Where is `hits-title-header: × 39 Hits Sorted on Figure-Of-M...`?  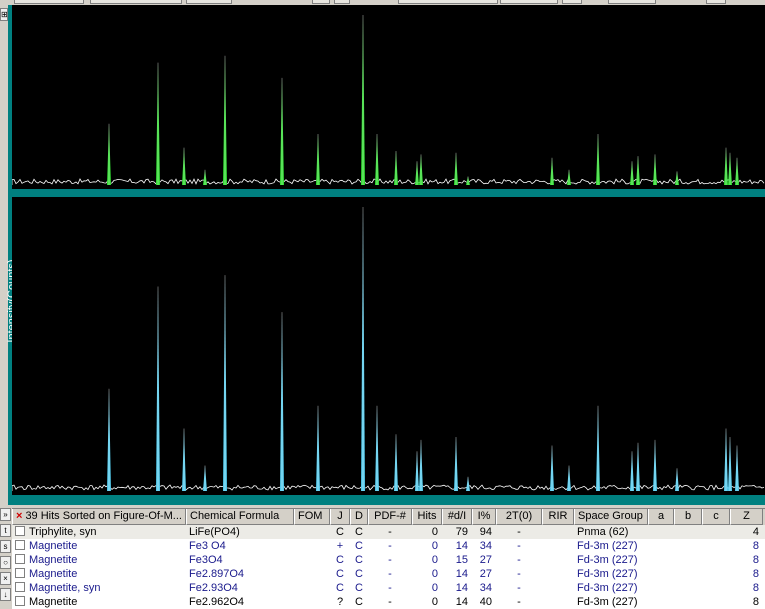 hits-title-header: × 39 Hits Sorted on Figure-Of-M... is located at coordinates (99, 517).